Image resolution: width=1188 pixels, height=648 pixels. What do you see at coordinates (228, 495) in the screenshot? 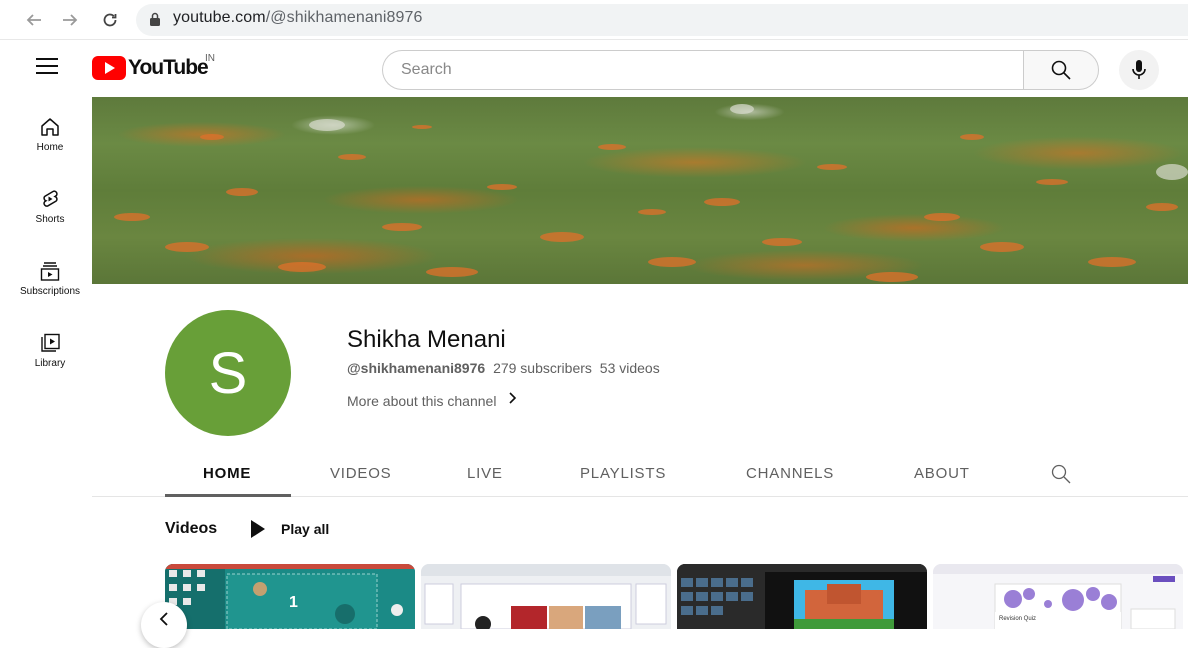
I see `active-tab-indicator` at bounding box center [228, 495].